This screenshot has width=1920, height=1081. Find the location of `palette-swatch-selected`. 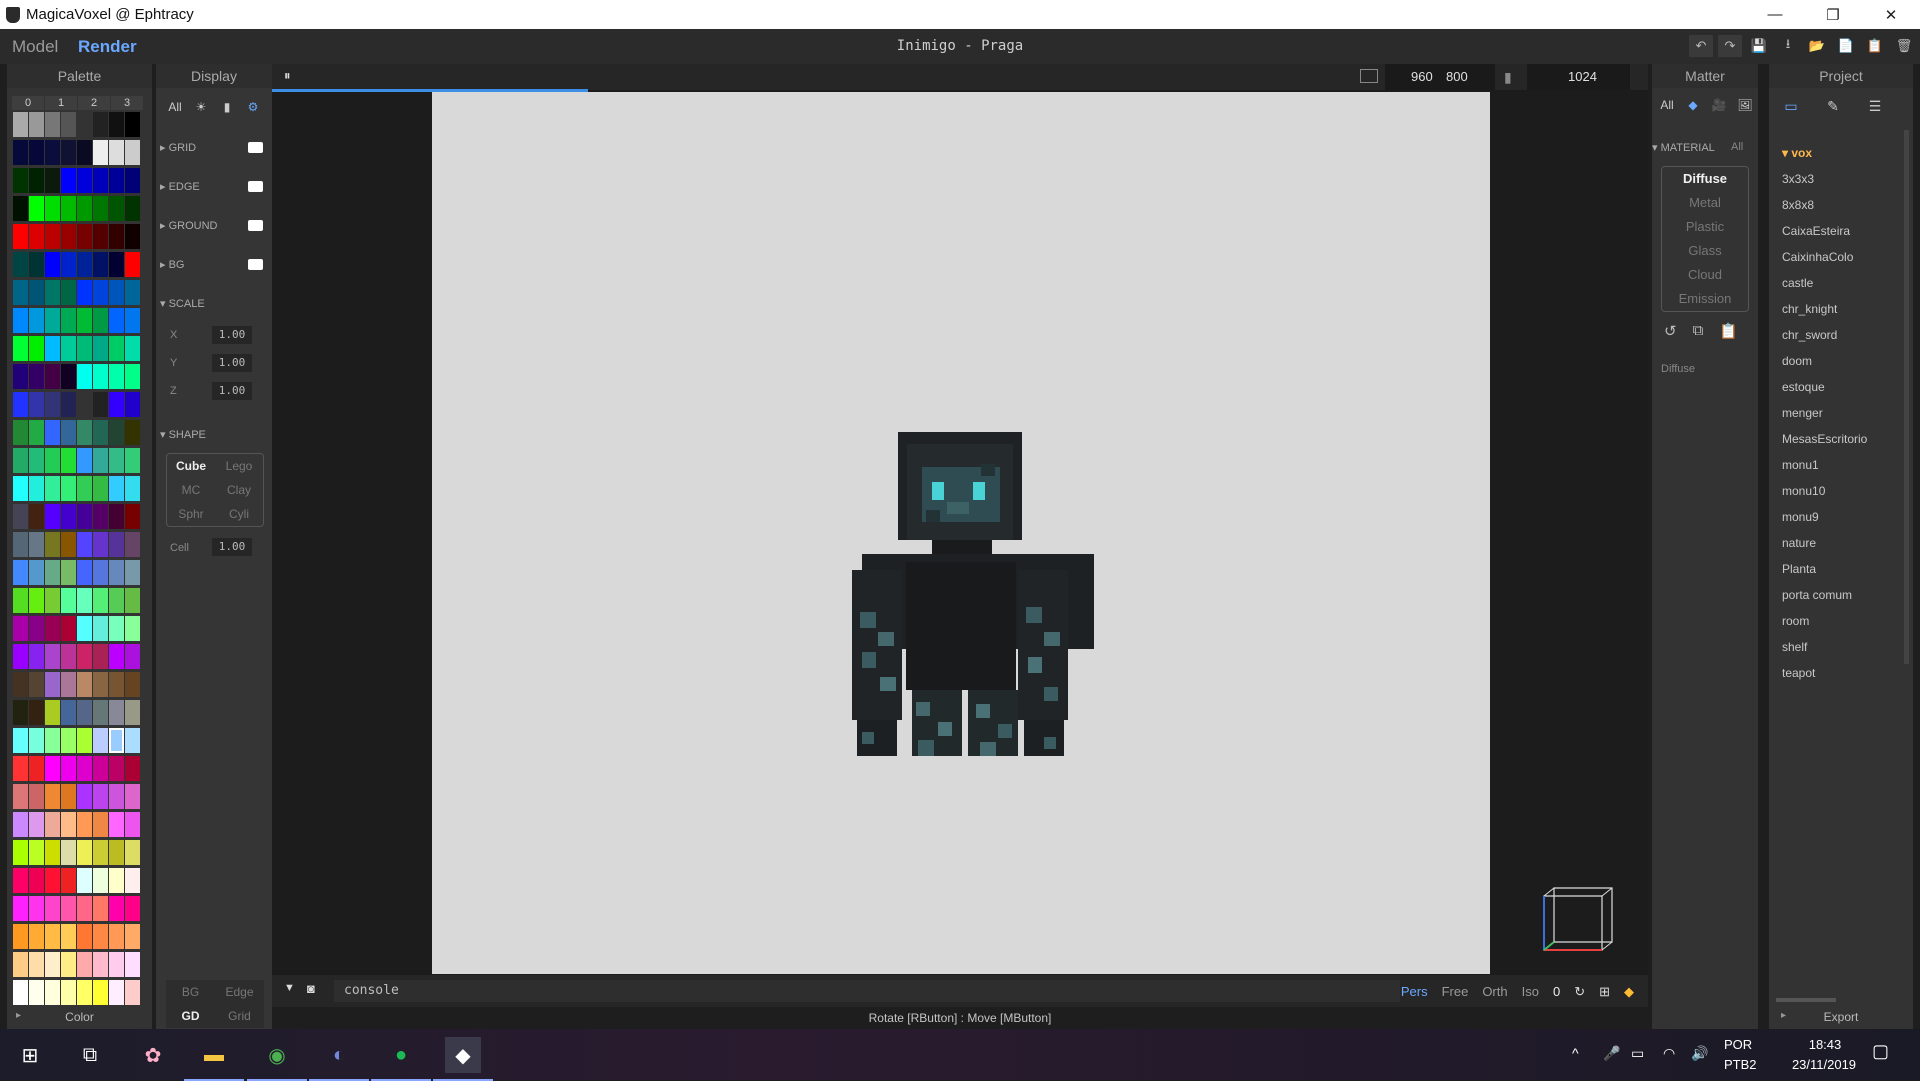

palette-swatch-selected is located at coordinates (116, 740).